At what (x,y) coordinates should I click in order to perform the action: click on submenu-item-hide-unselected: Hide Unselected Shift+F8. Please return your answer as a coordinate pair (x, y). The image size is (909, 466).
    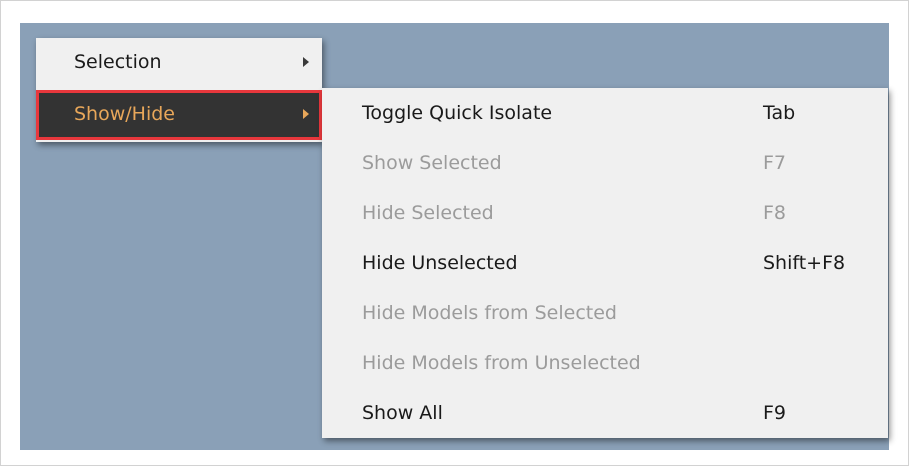
    Looking at the image, I should click on (605, 263).